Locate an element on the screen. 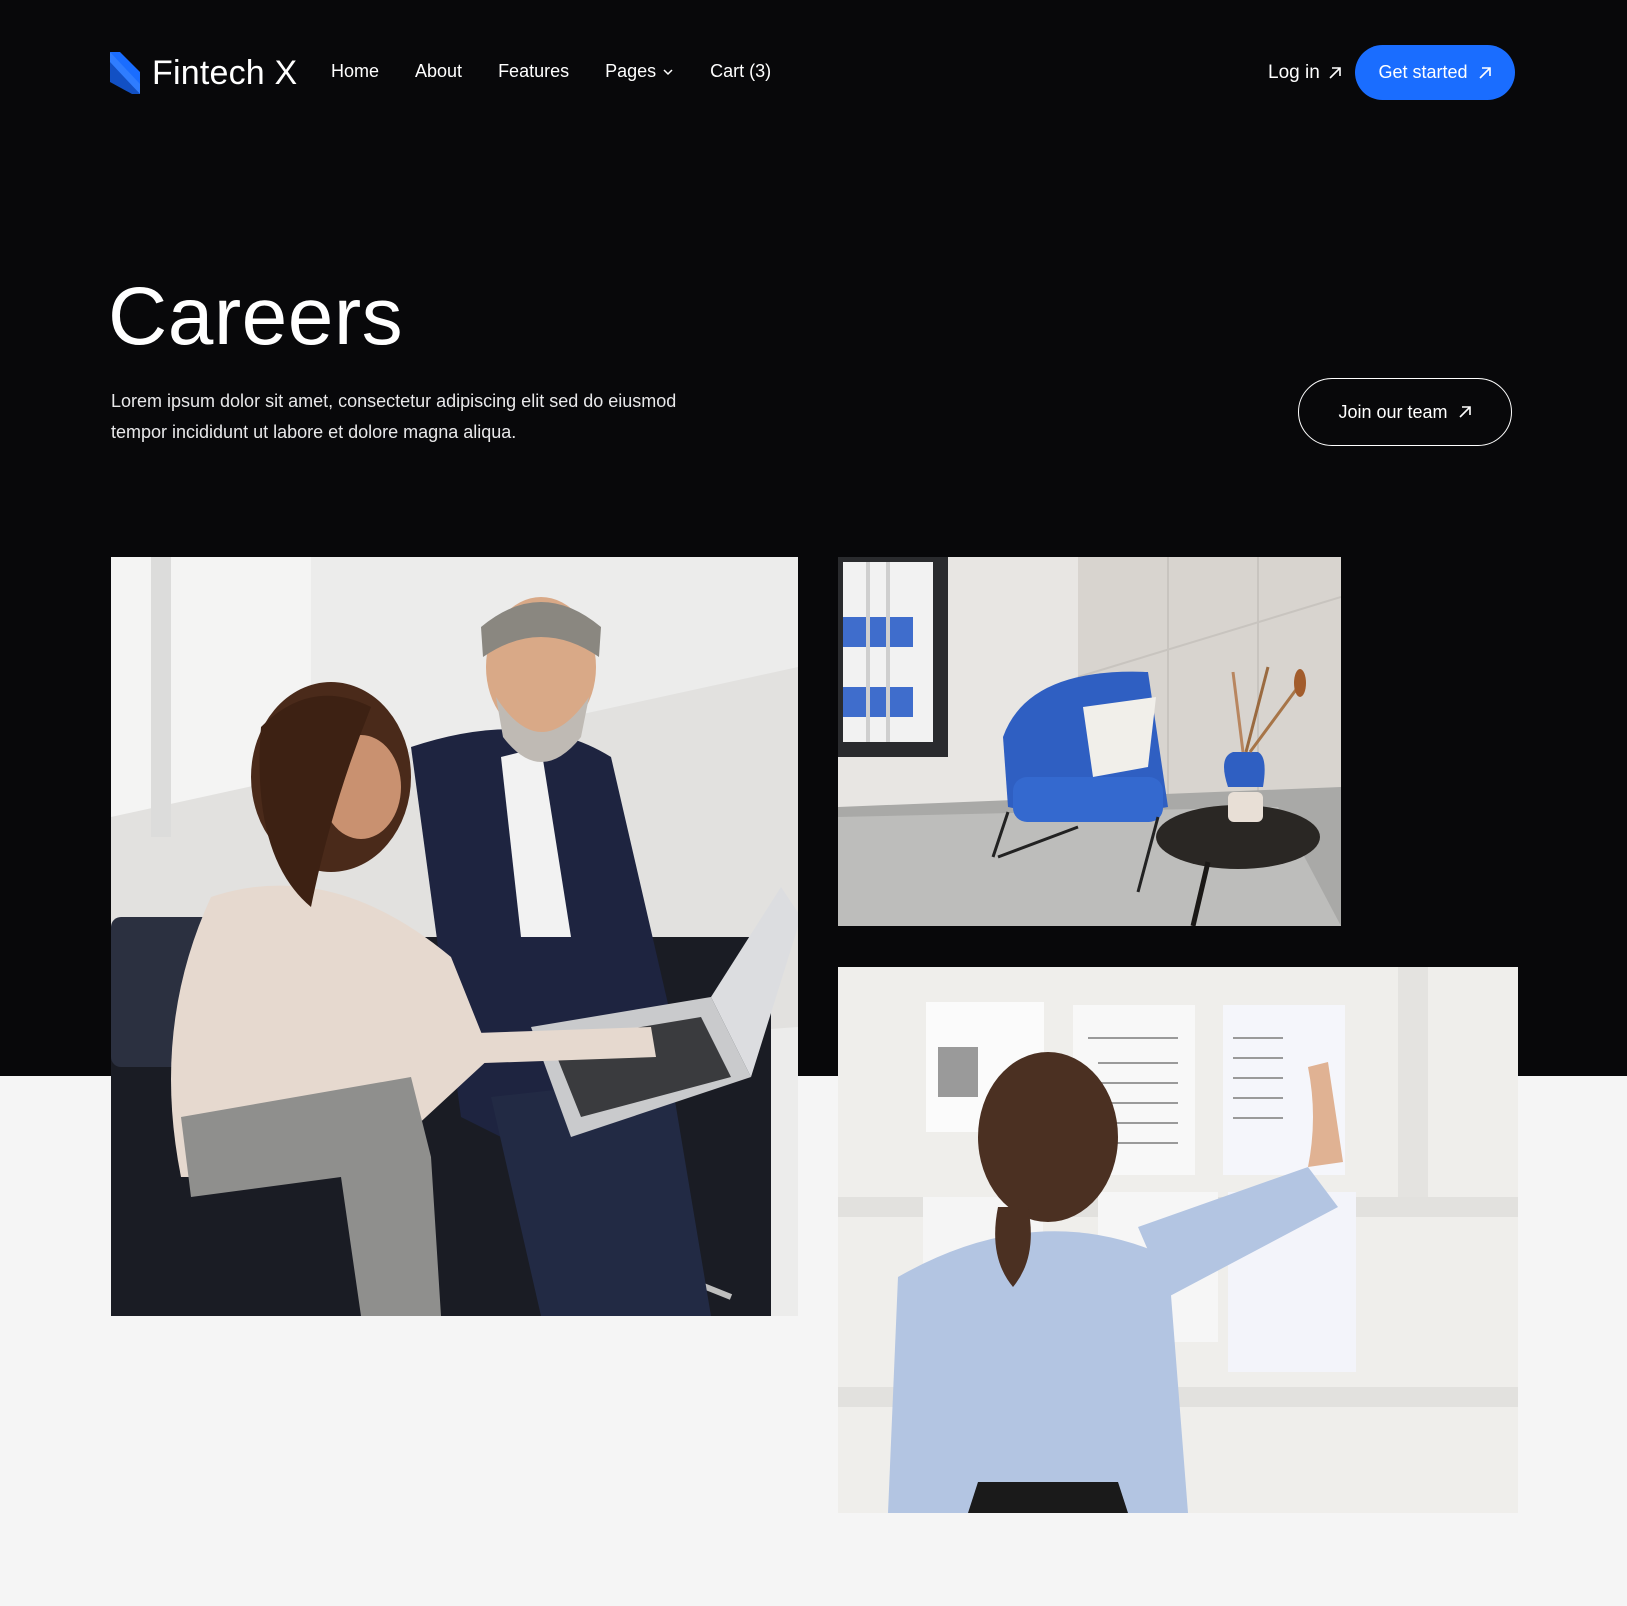 The width and height of the screenshot is (1627, 1606). nav-link-home: Home is located at coordinates (355, 71).